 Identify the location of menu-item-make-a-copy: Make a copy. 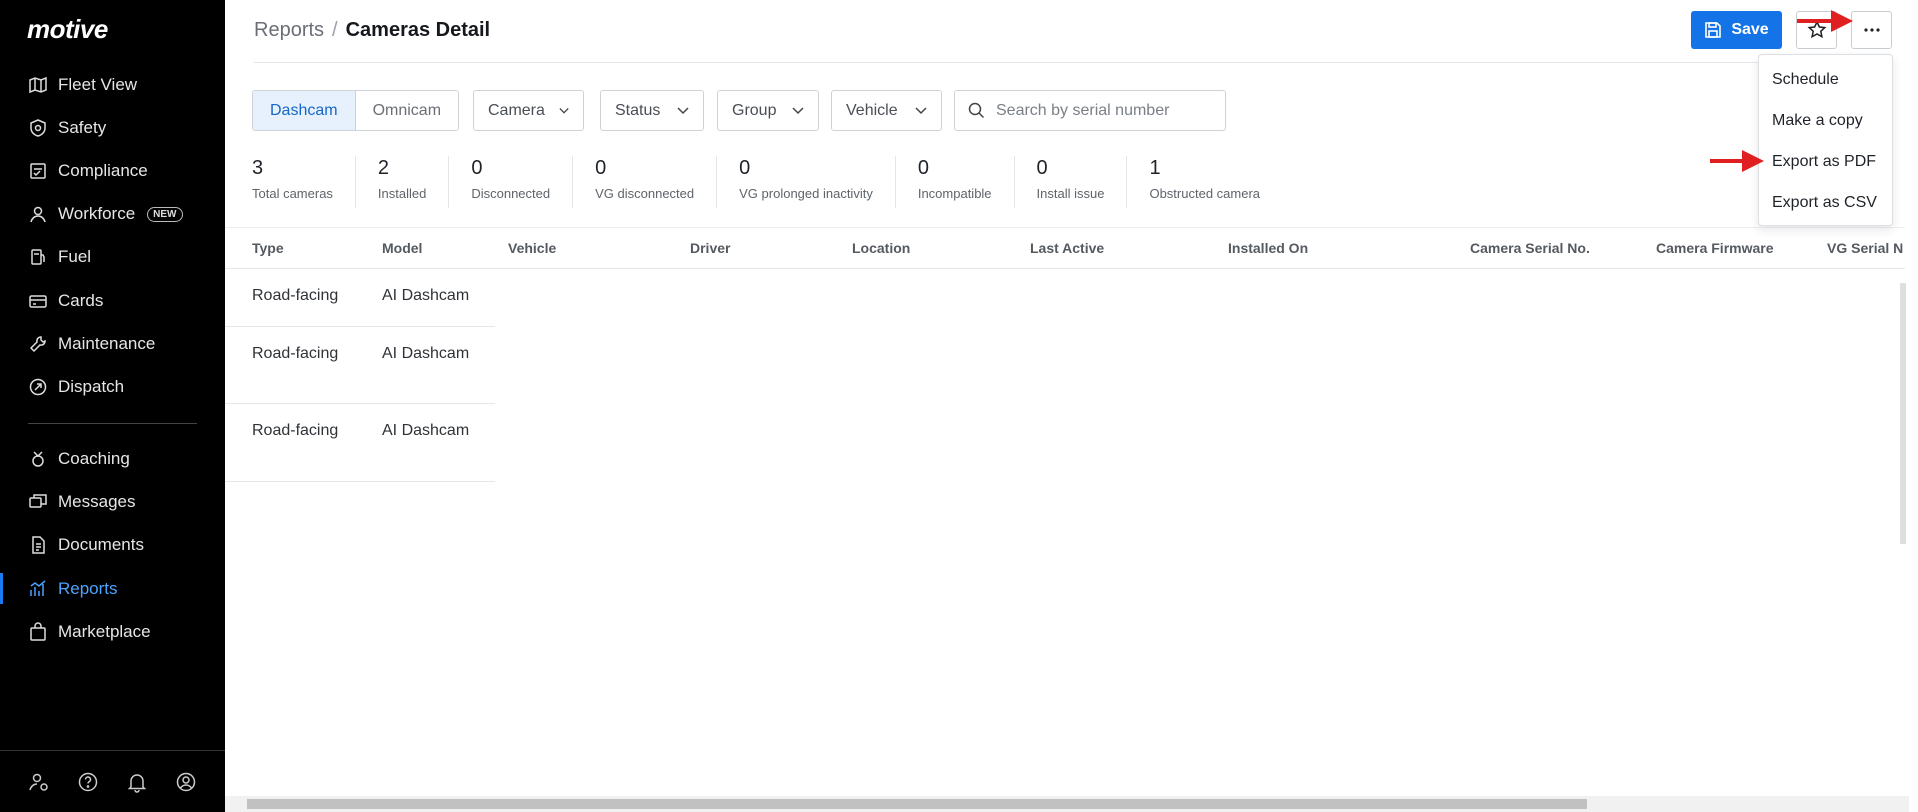
(1825, 120).